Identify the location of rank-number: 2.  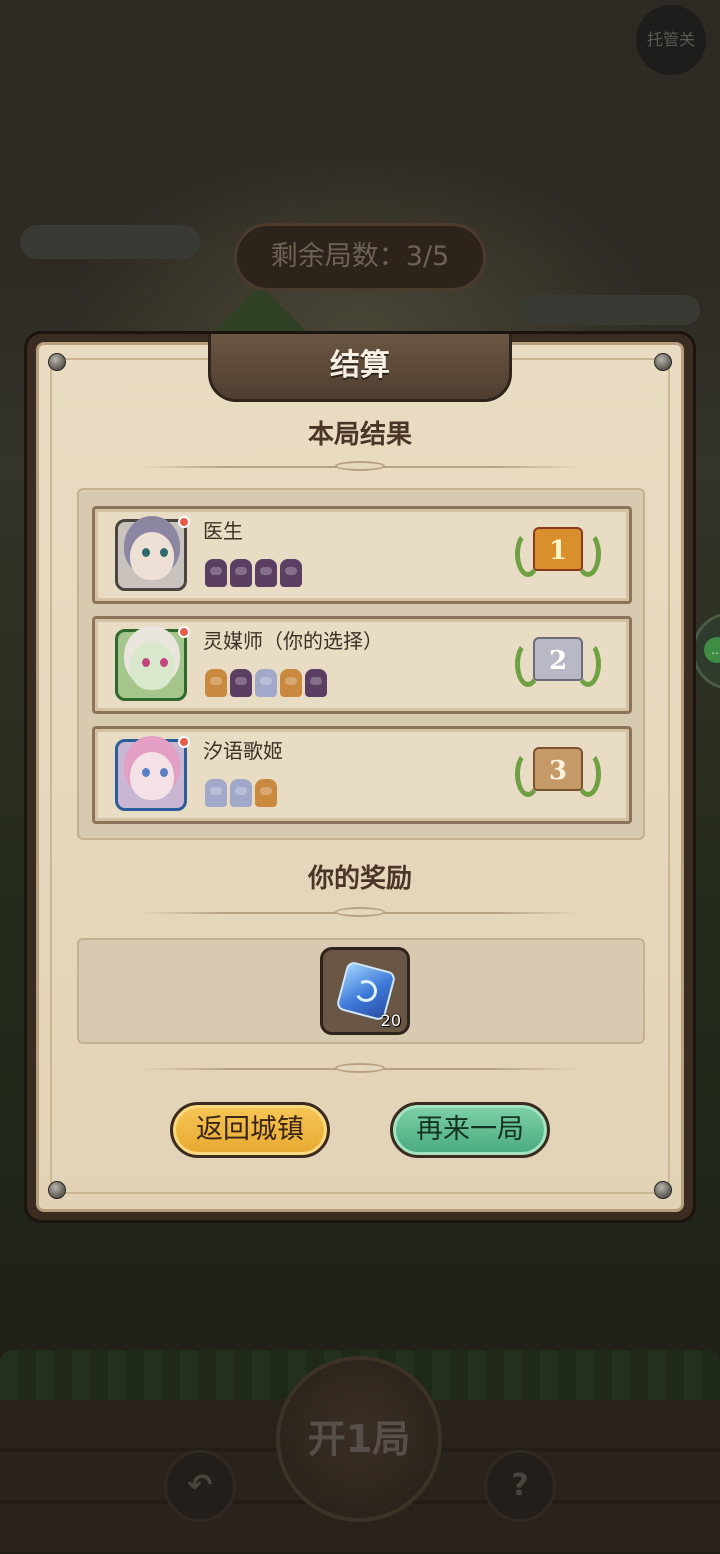
(558, 661).